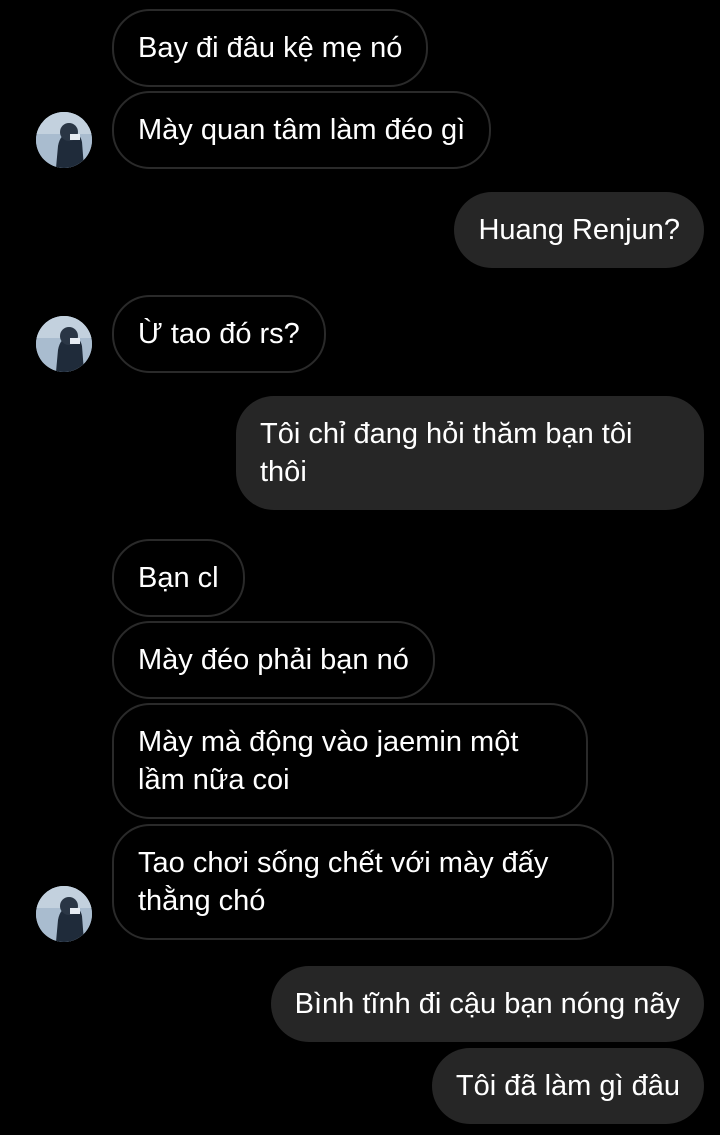 Image resolution: width=720 pixels, height=1135 pixels. I want to click on message-bubble-incoming: Mày đéo phải bạn nó, so click(273, 660).